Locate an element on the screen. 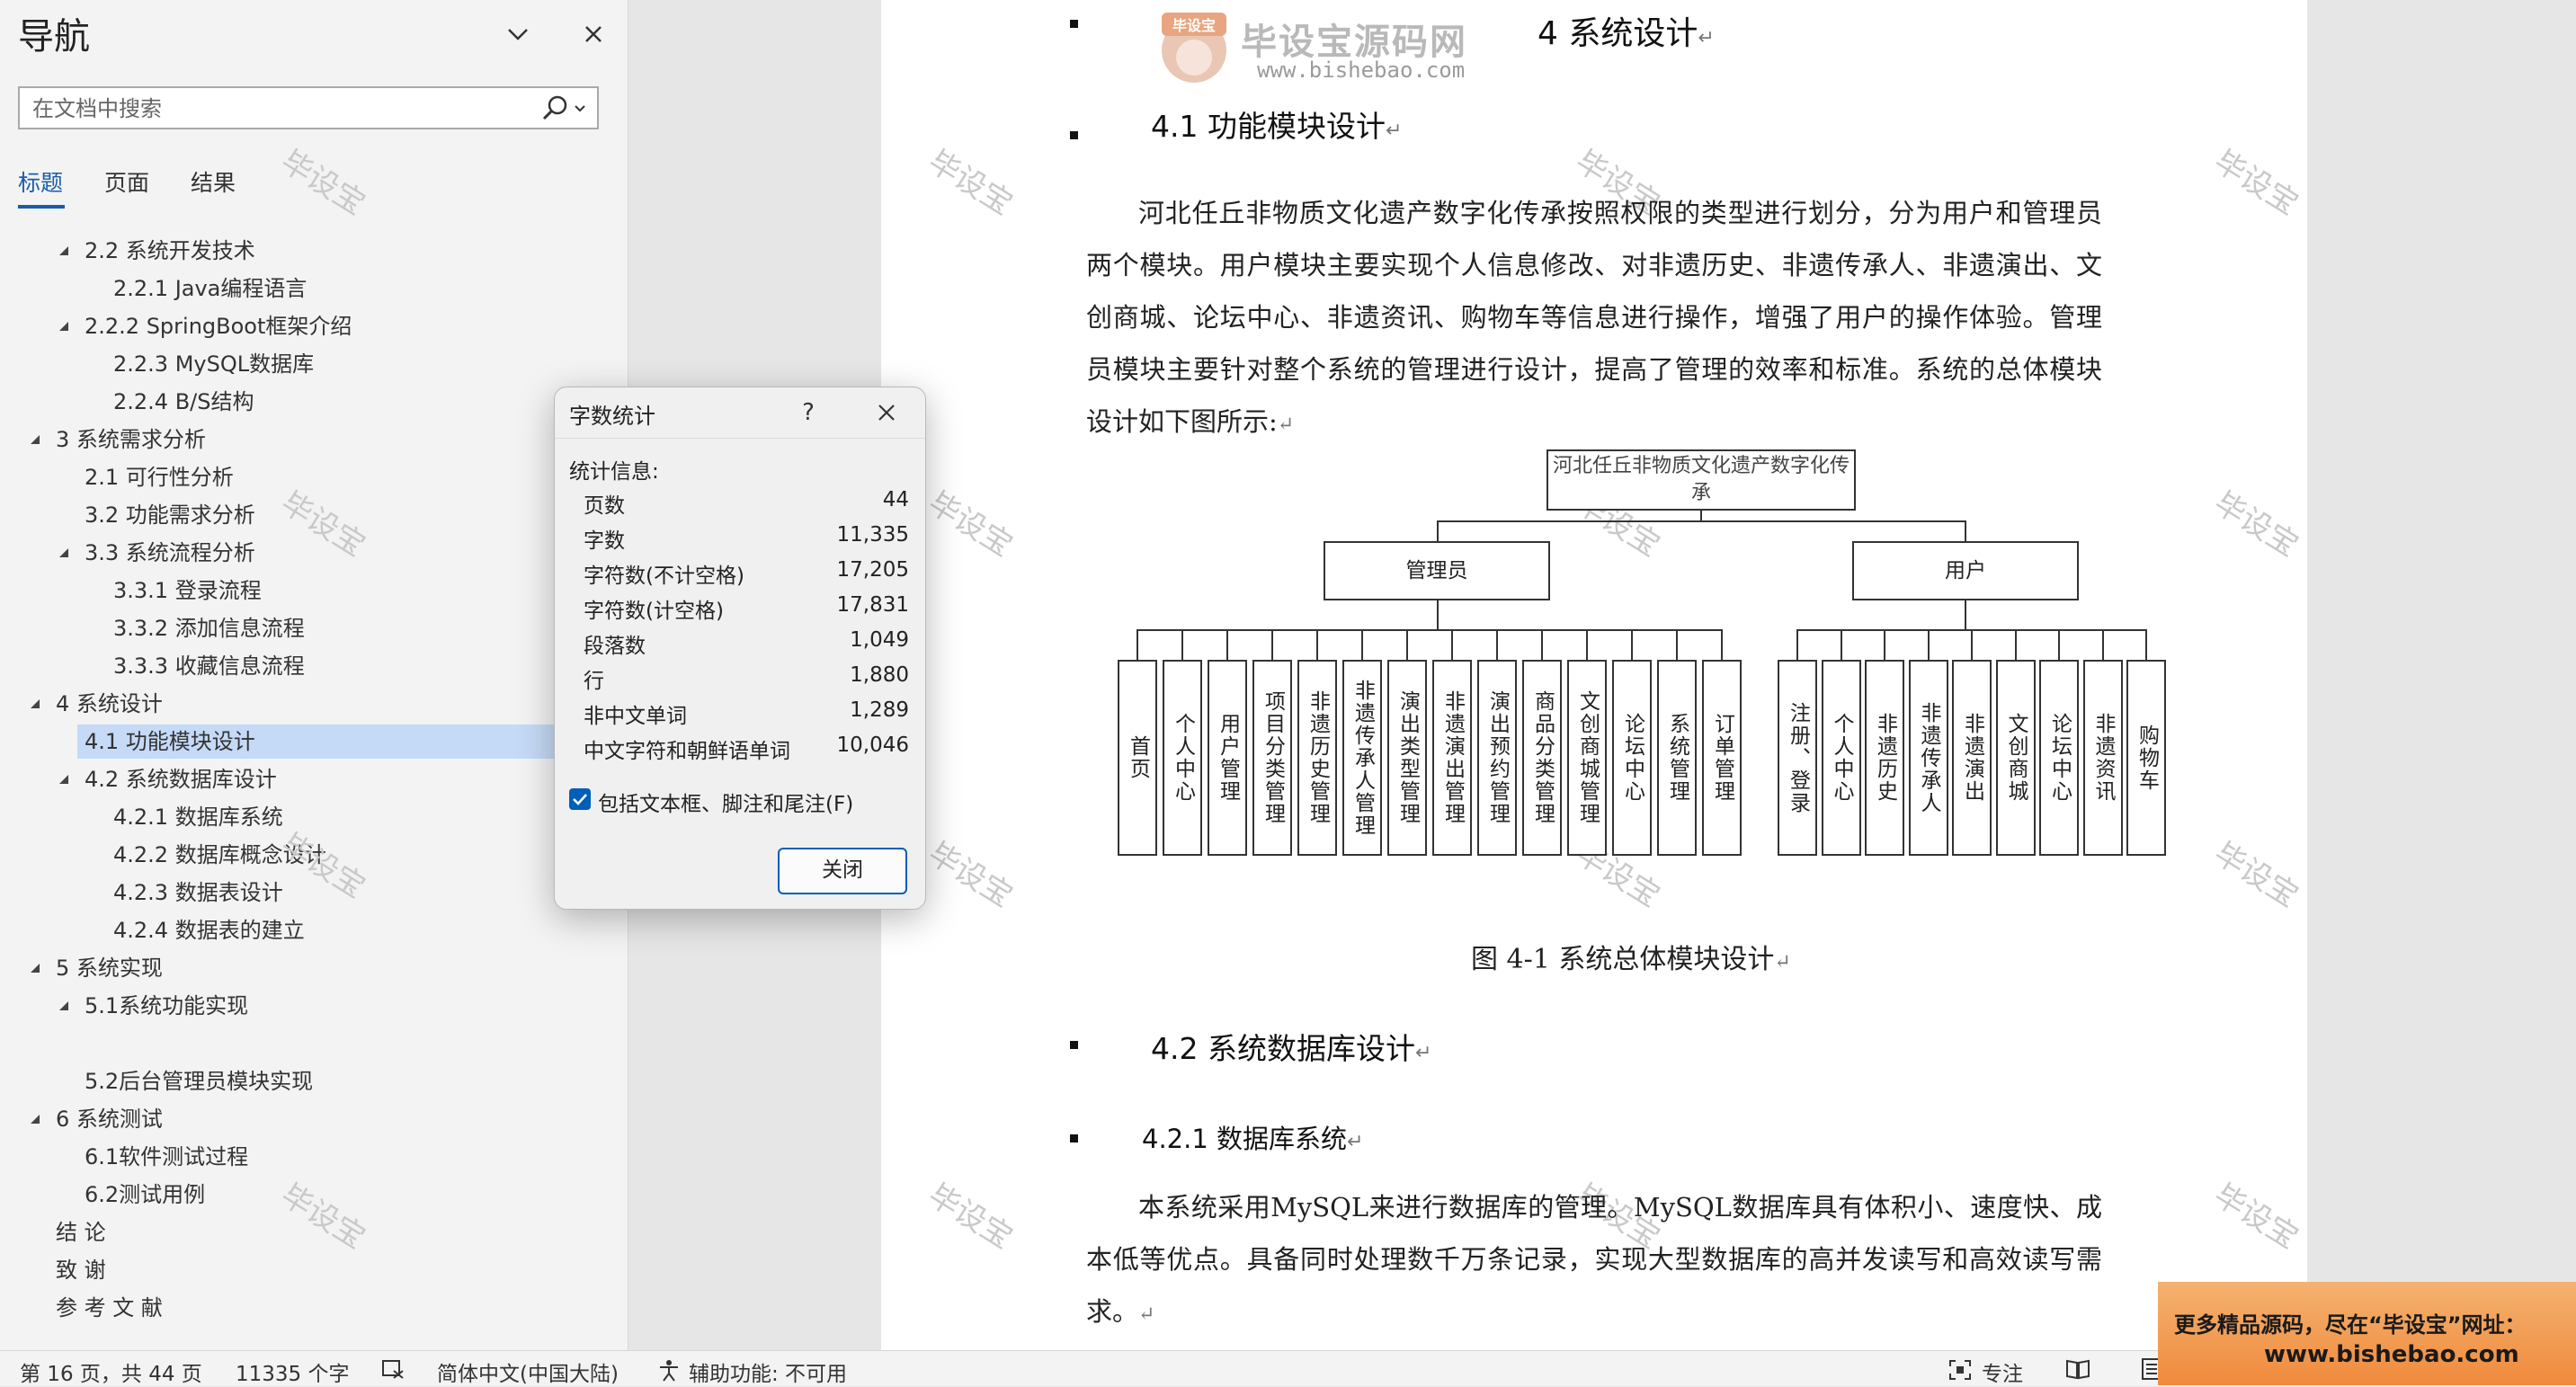 Image resolution: width=2576 pixels, height=1387 pixels. nav-heading-item: 2.2.2 SpringBoot框架介绍 is located at coordinates (279, 326).